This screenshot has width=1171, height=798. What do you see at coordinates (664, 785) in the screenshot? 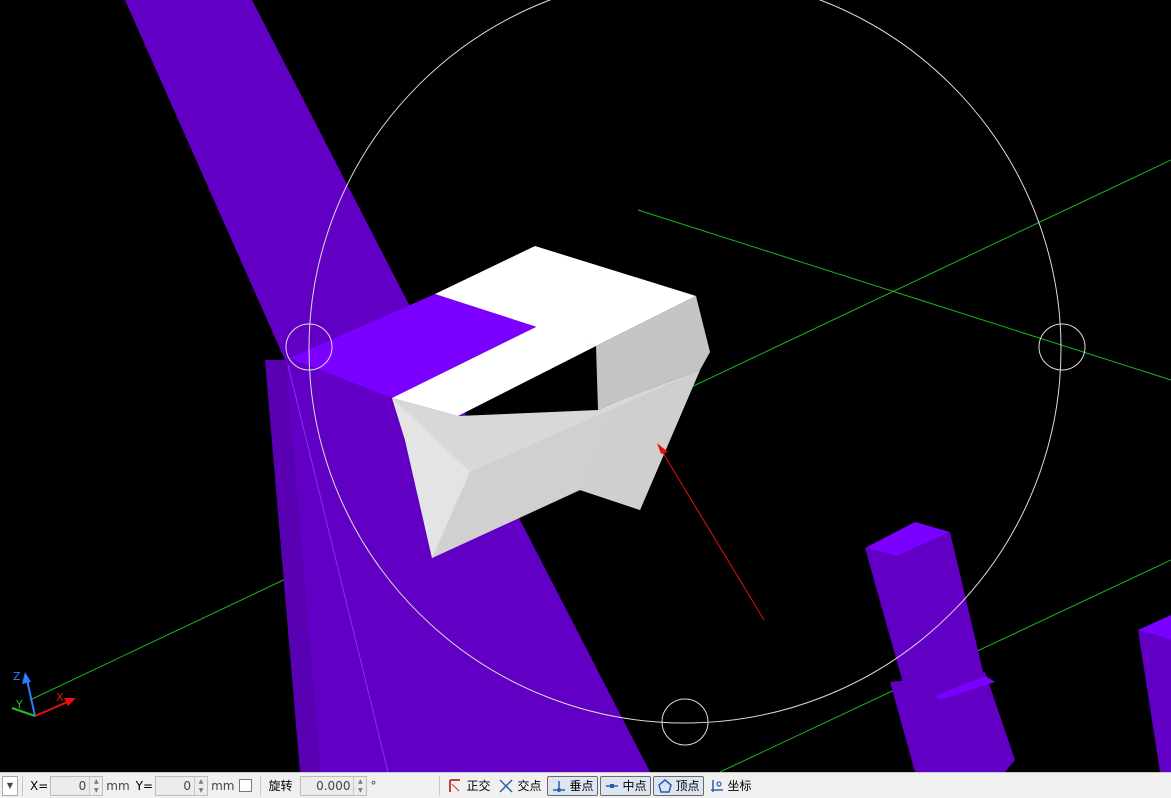
I see `vertex-icon` at bounding box center [664, 785].